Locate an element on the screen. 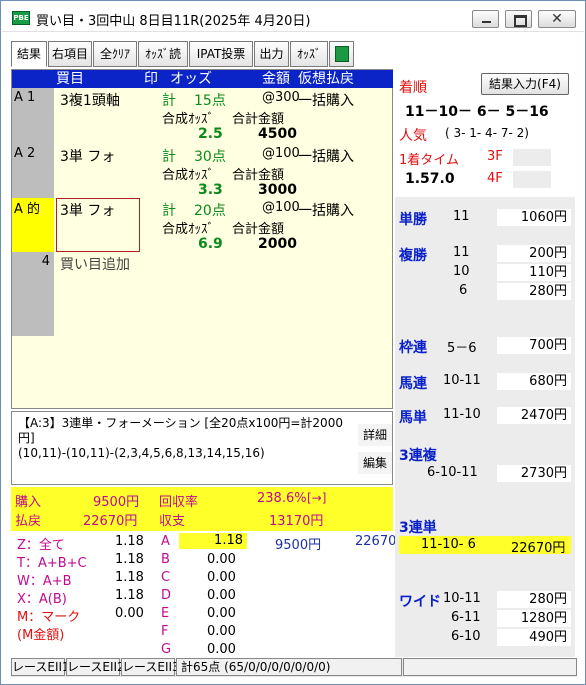 The width and height of the screenshot is (586, 685). row-id: A 2 is located at coordinates (33, 153).